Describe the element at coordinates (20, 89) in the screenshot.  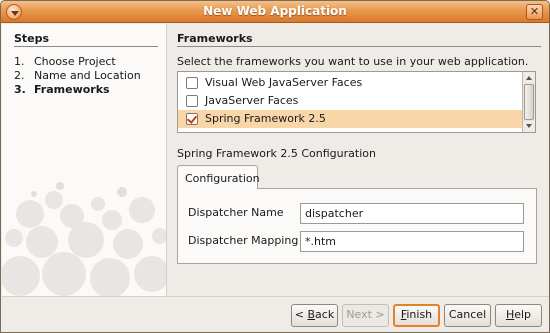
I see `step-number: 3.` at that location.